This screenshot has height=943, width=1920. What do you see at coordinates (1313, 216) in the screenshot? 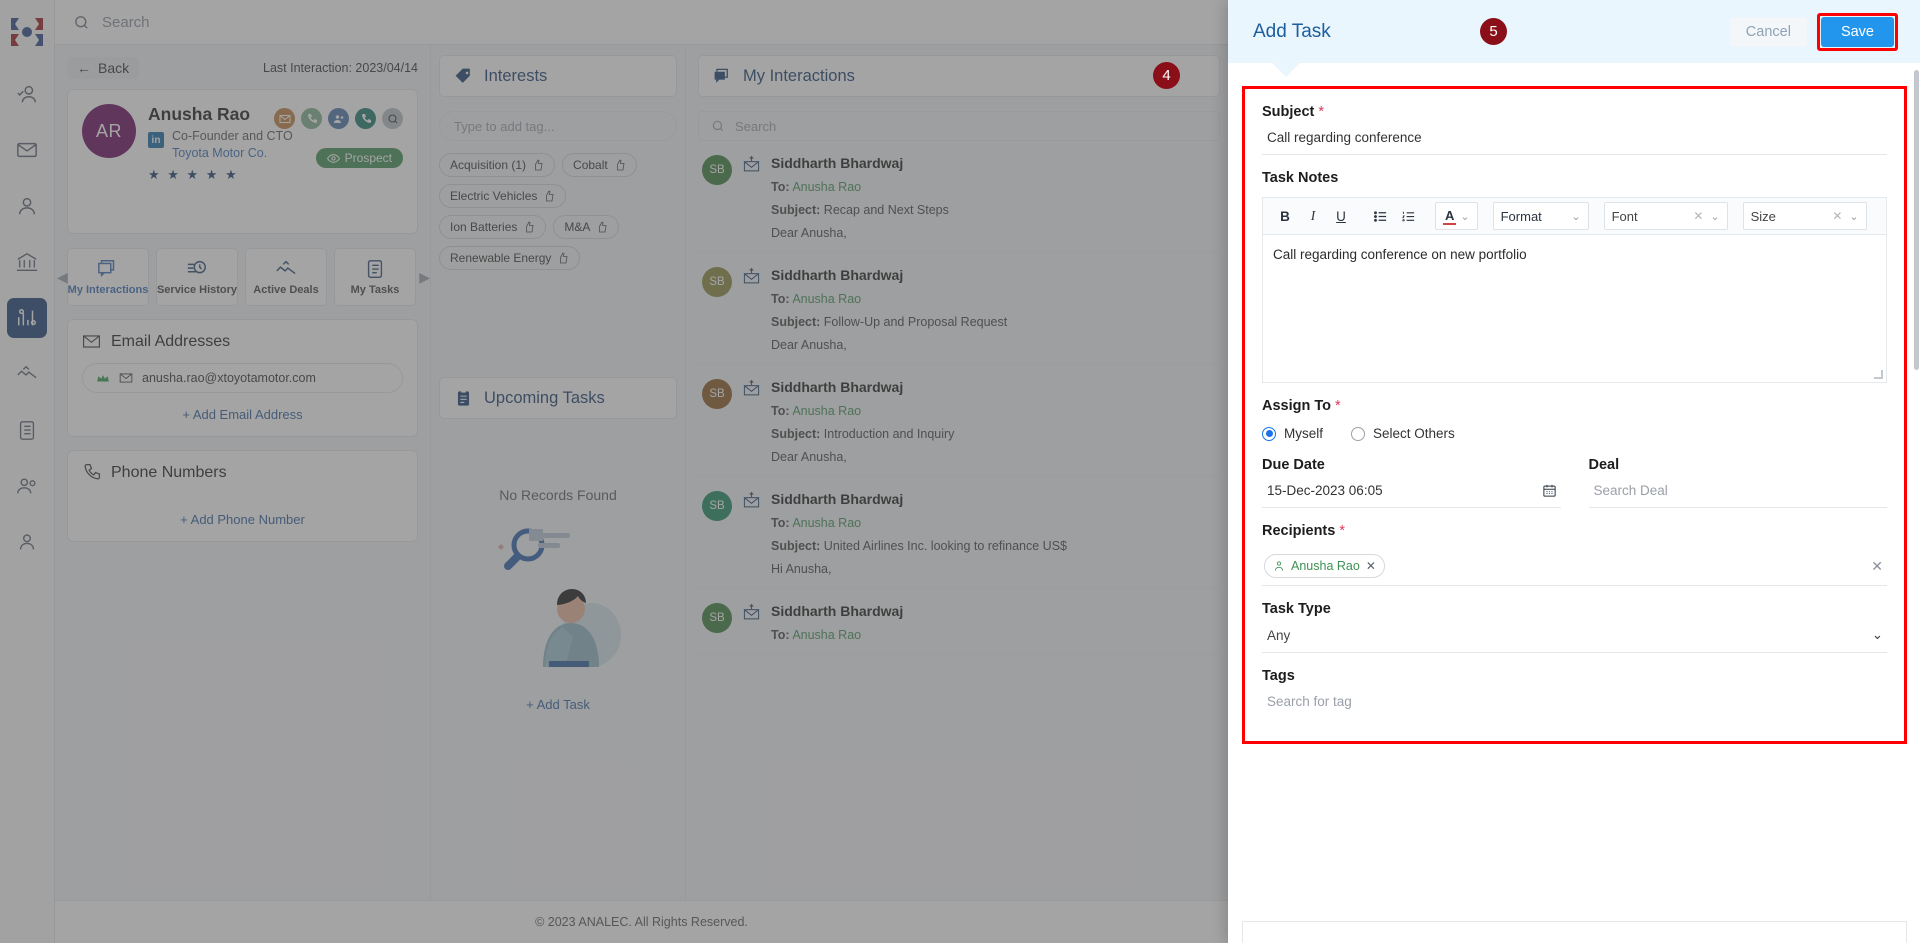
I see `italic-button: I` at bounding box center [1313, 216].